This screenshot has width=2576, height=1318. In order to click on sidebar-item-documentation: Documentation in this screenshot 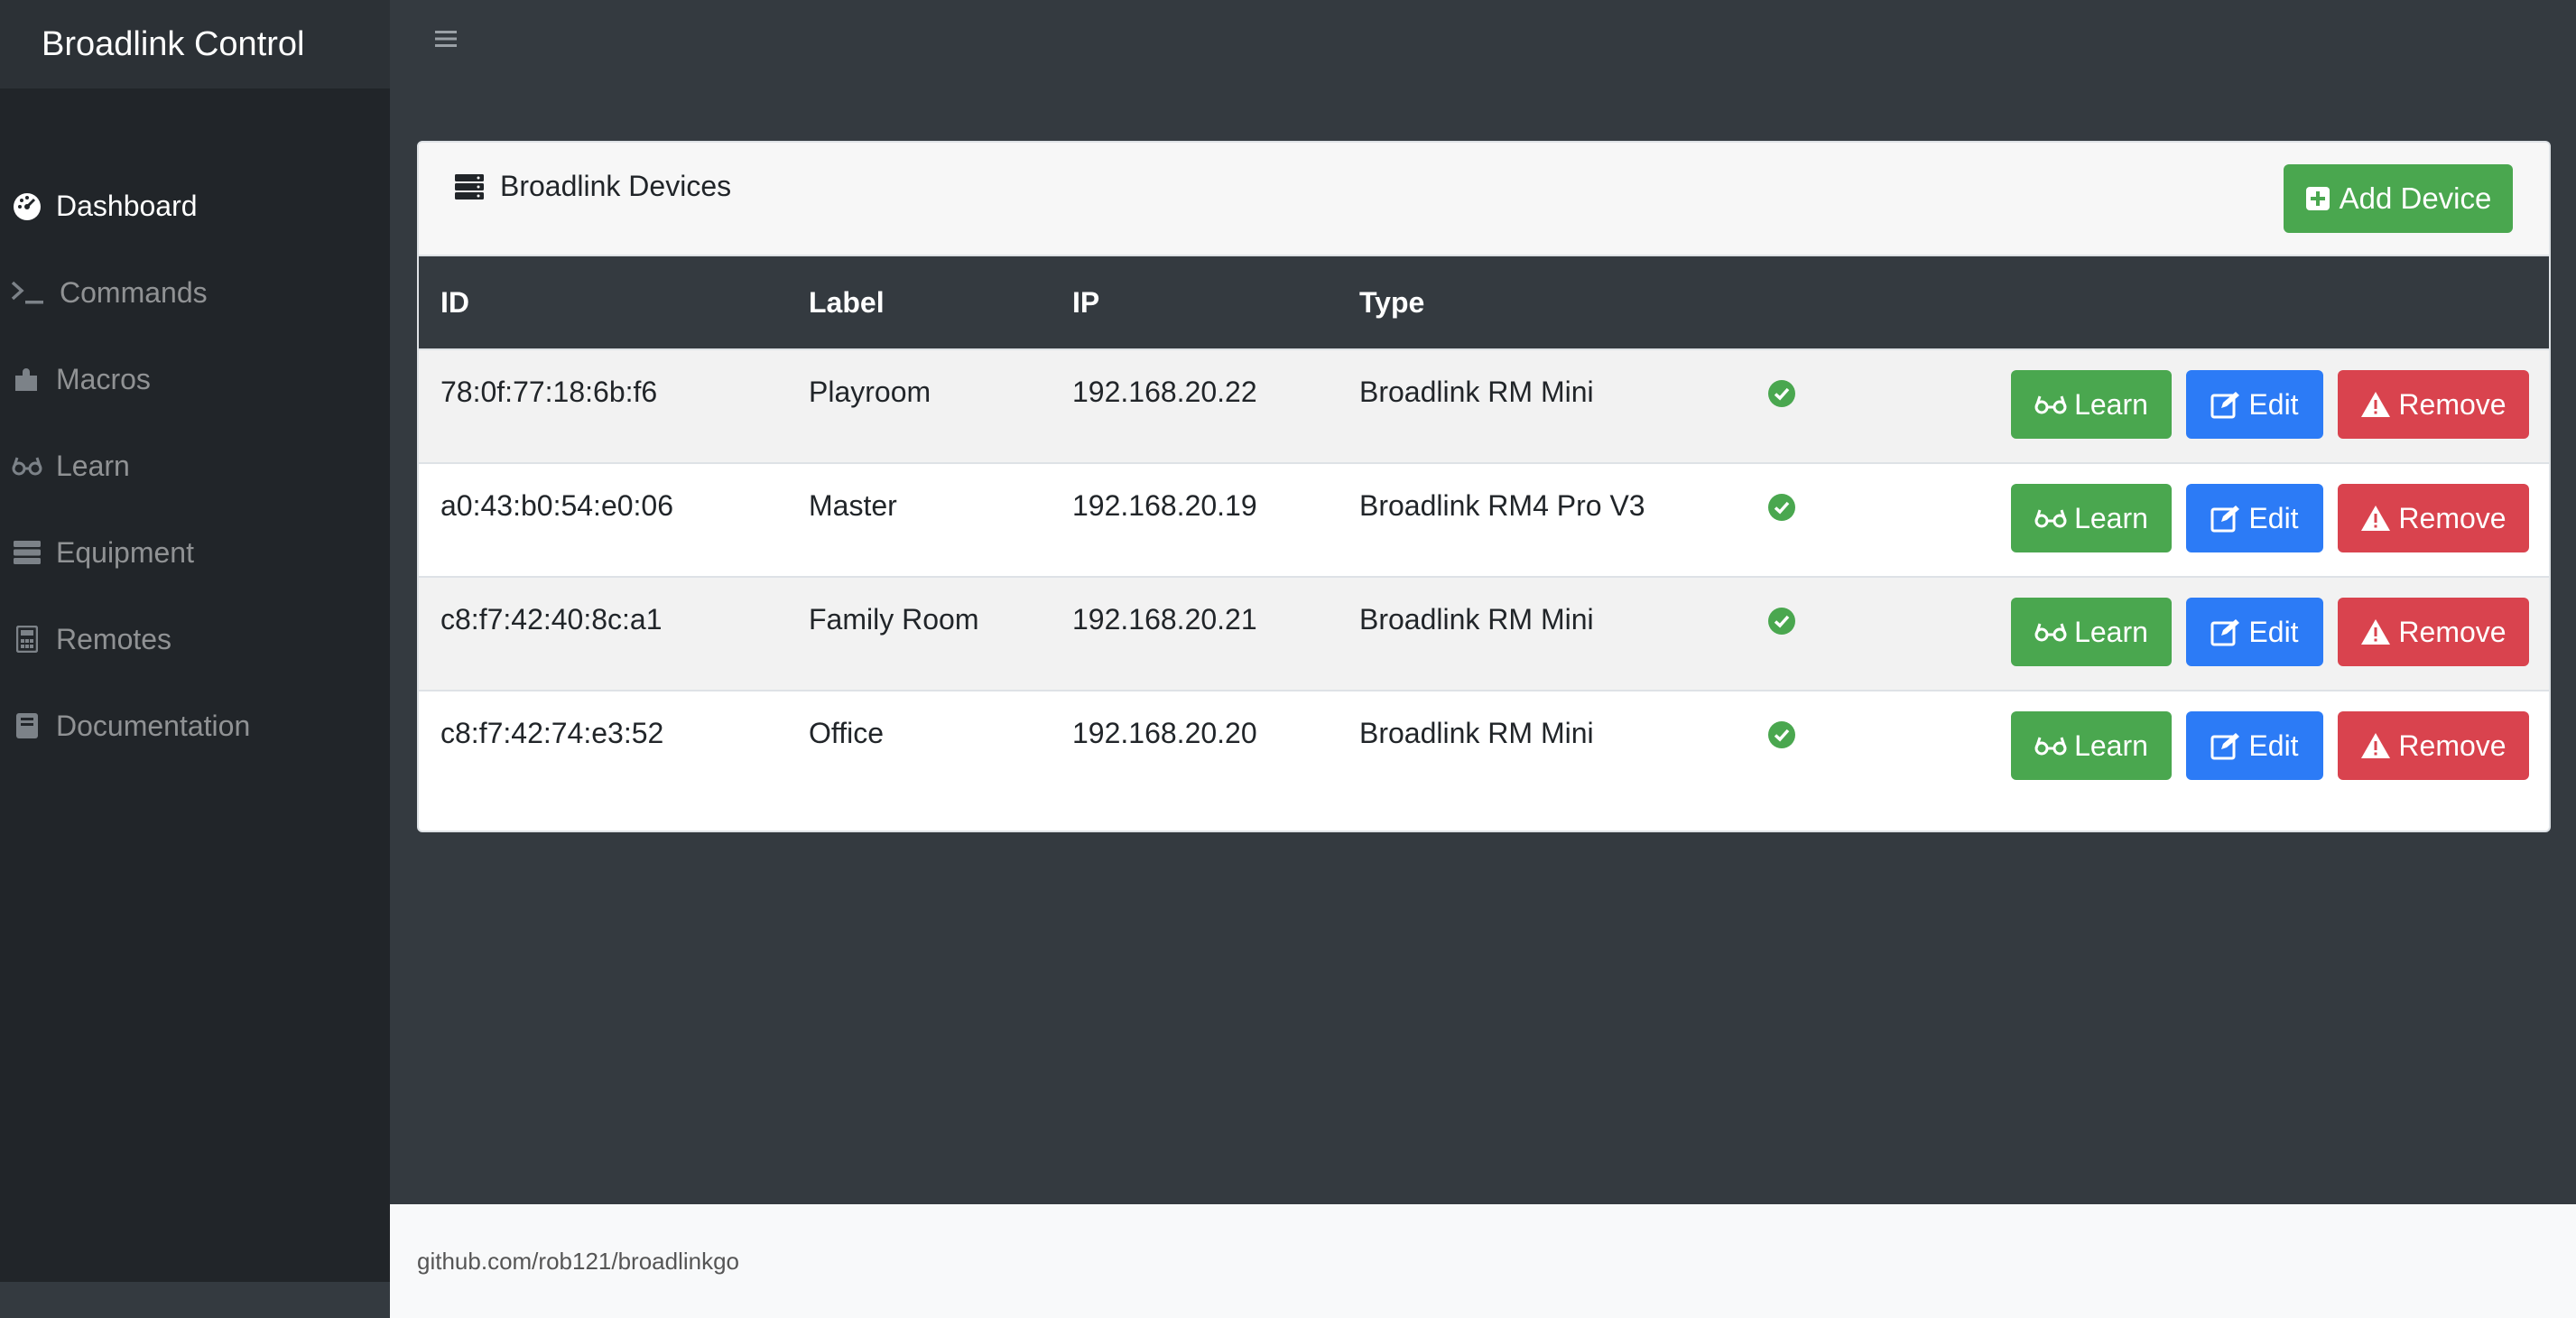, I will do `click(195, 726)`.